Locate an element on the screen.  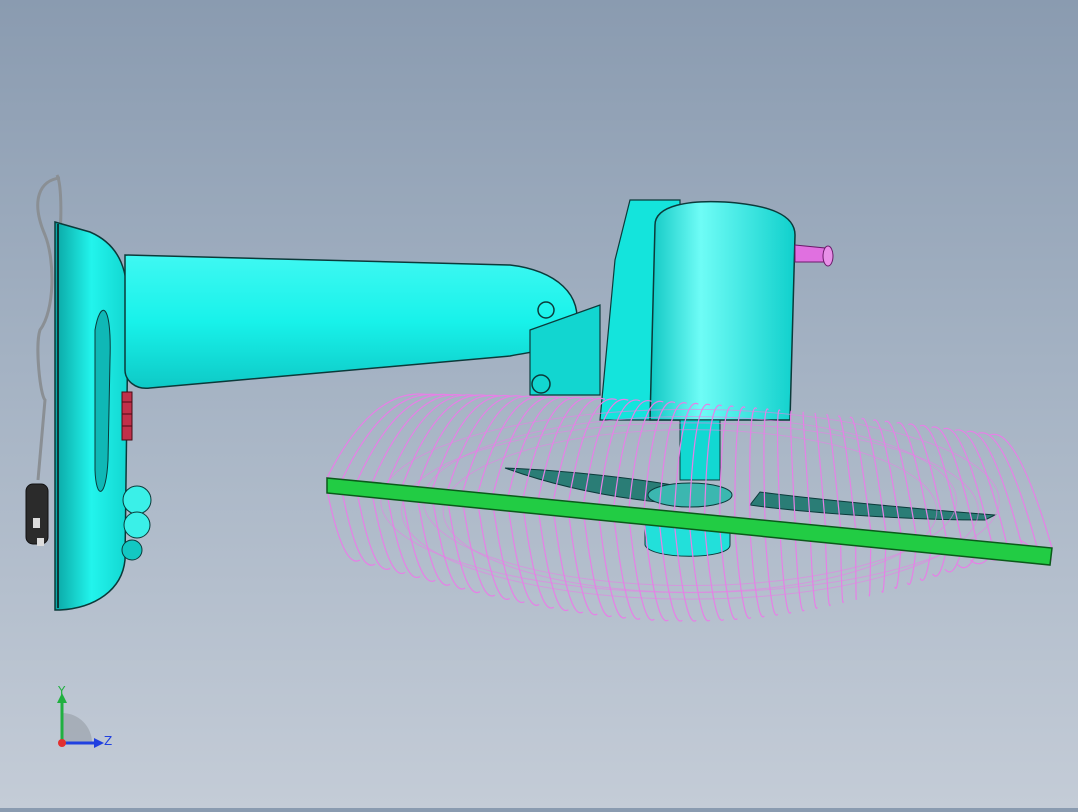
x-axis-icon is located at coordinates (62, 743).